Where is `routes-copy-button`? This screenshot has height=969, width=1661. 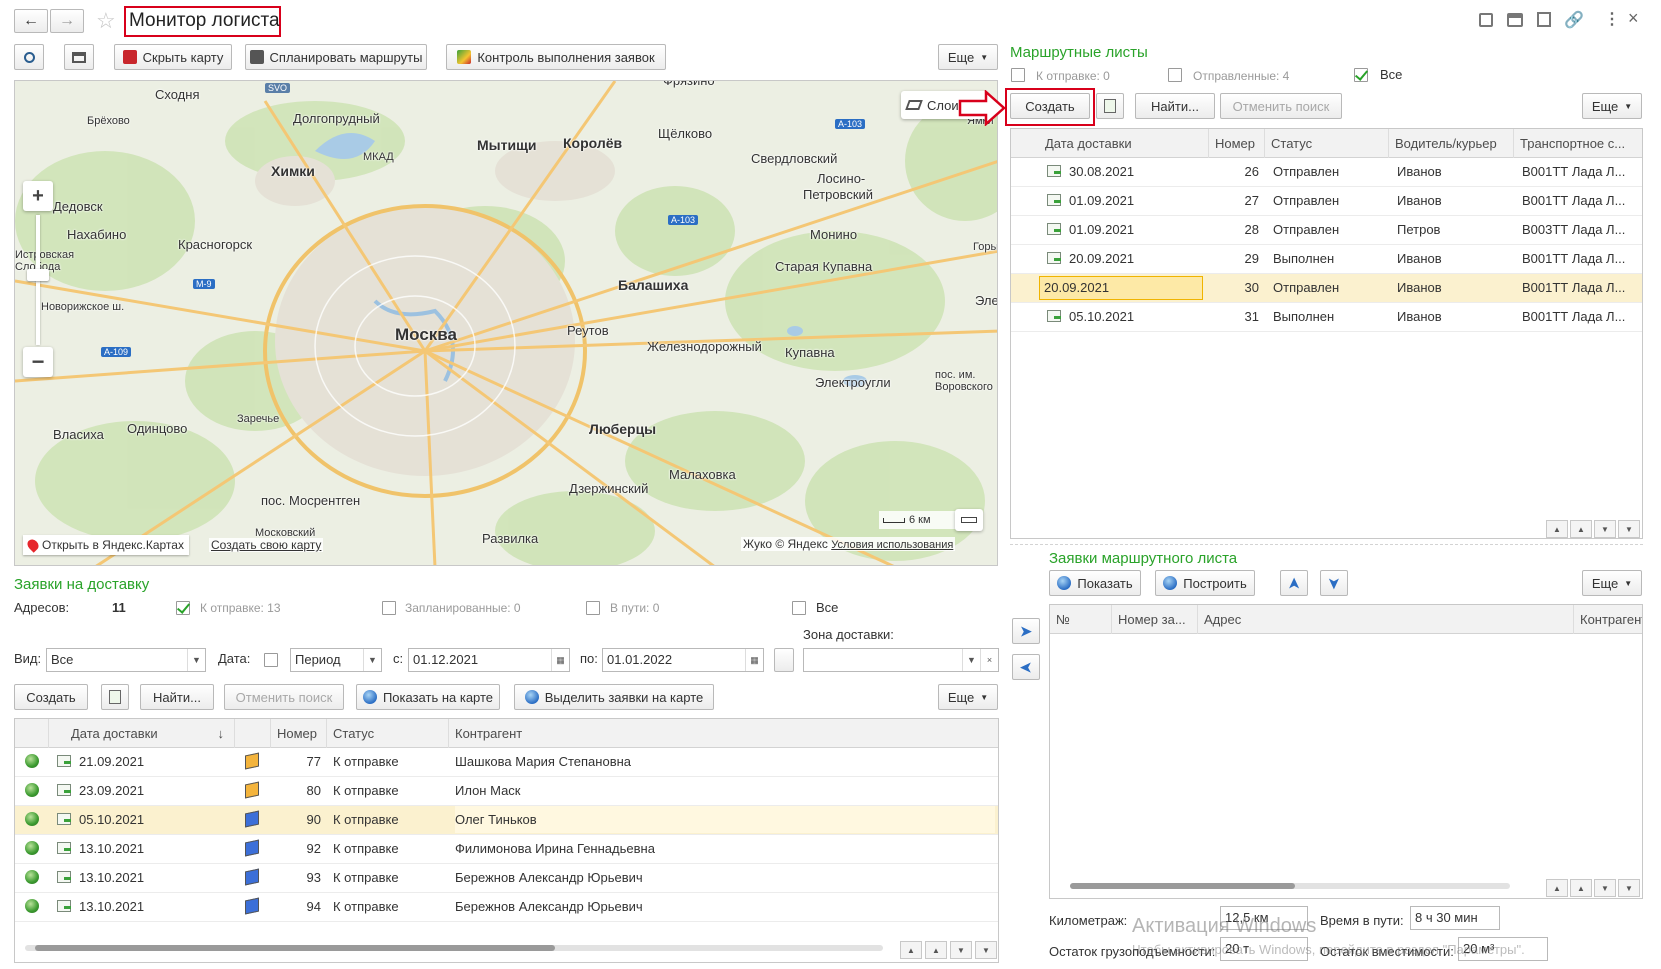 routes-copy-button is located at coordinates (1110, 106).